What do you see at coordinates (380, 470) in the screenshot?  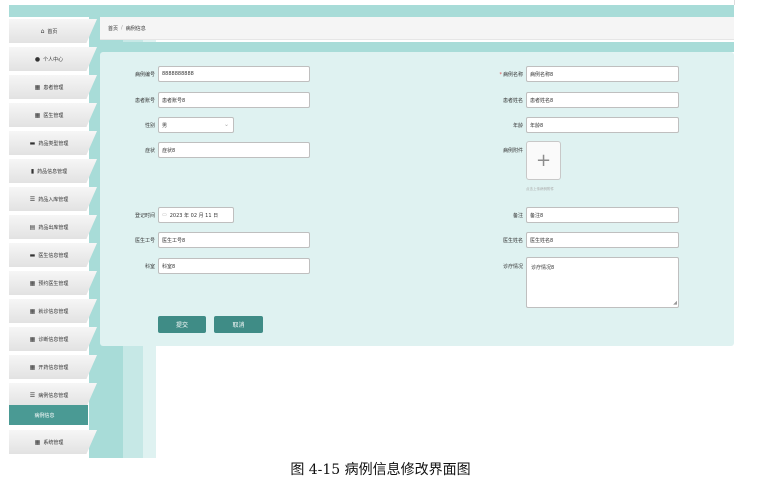 I see `figure-caption: 图 4-15 病例信息修改界面图` at bounding box center [380, 470].